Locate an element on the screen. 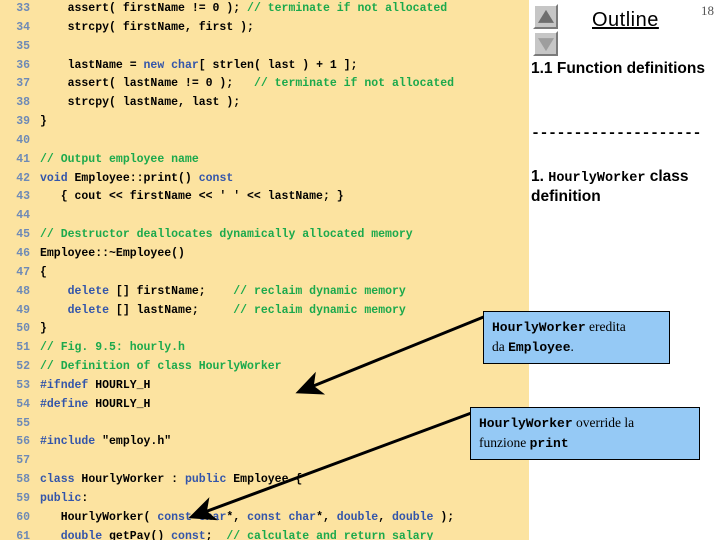 This screenshot has height=540, width=720. line-number: 53 is located at coordinates (23, 385).